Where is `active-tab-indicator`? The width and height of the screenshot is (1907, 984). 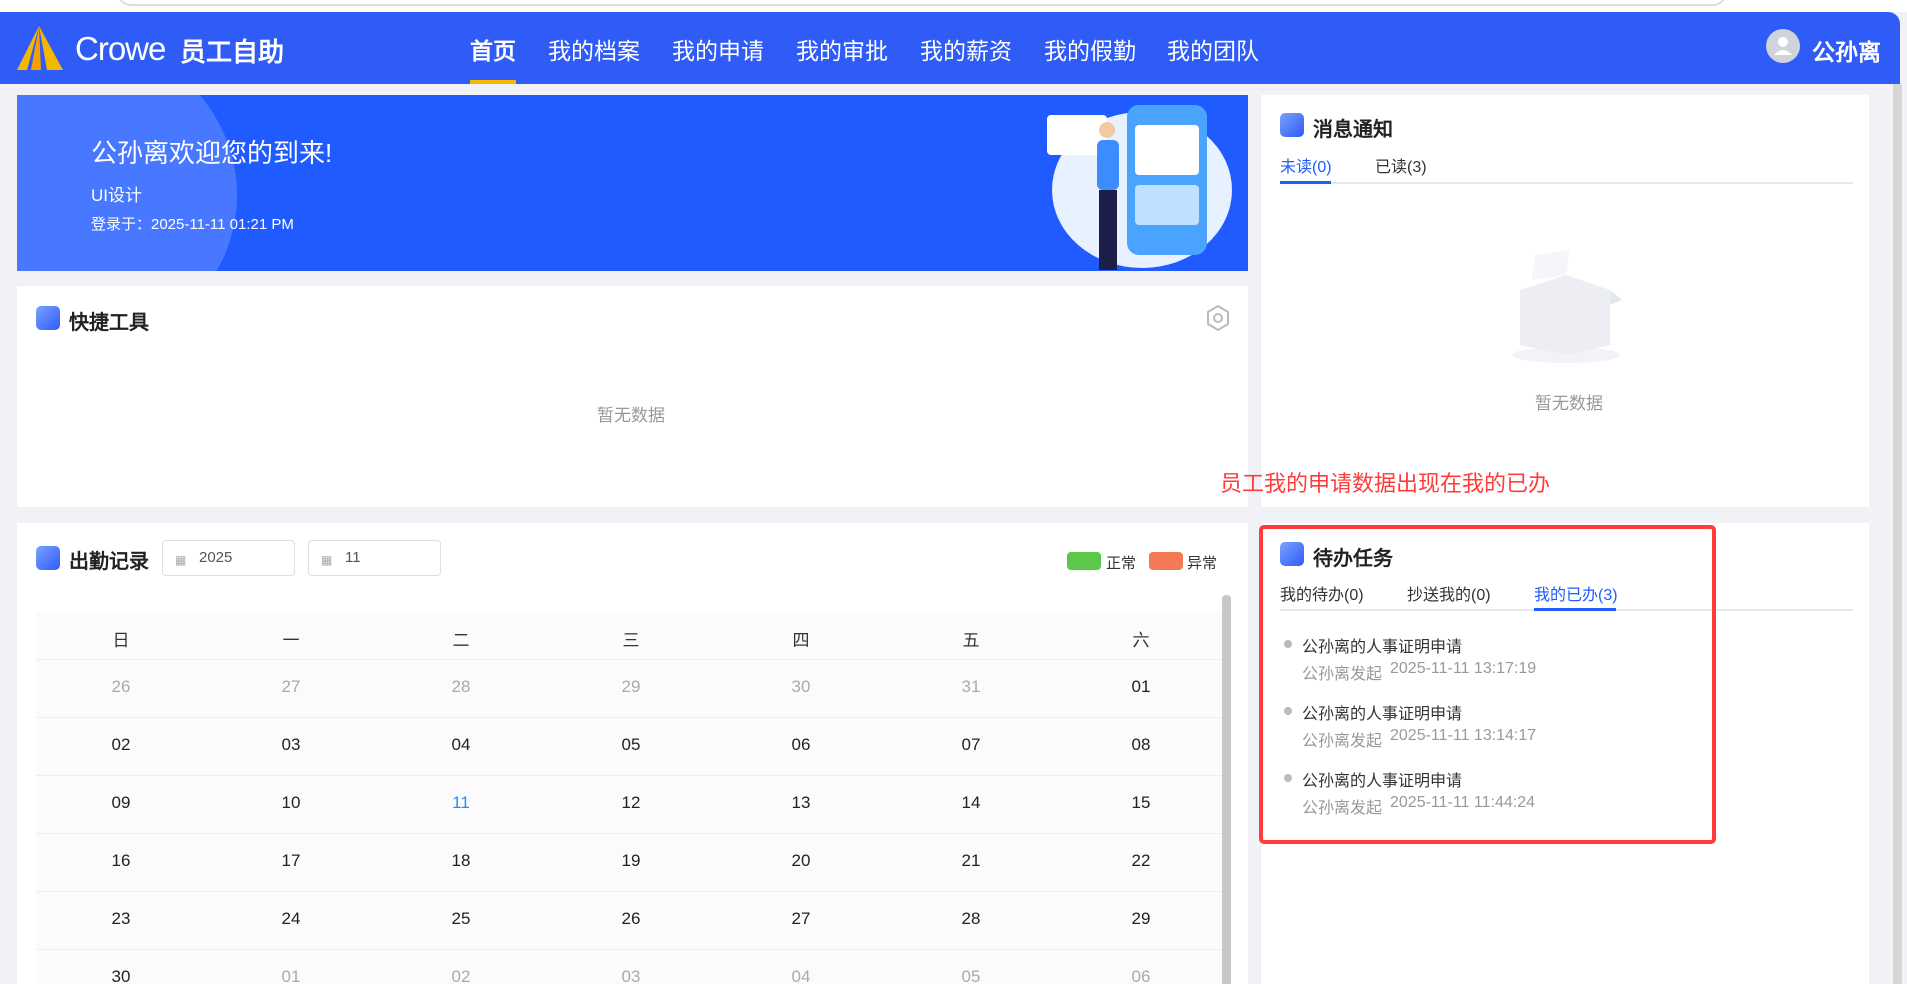 active-tab-indicator is located at coordinates (1305, 182).